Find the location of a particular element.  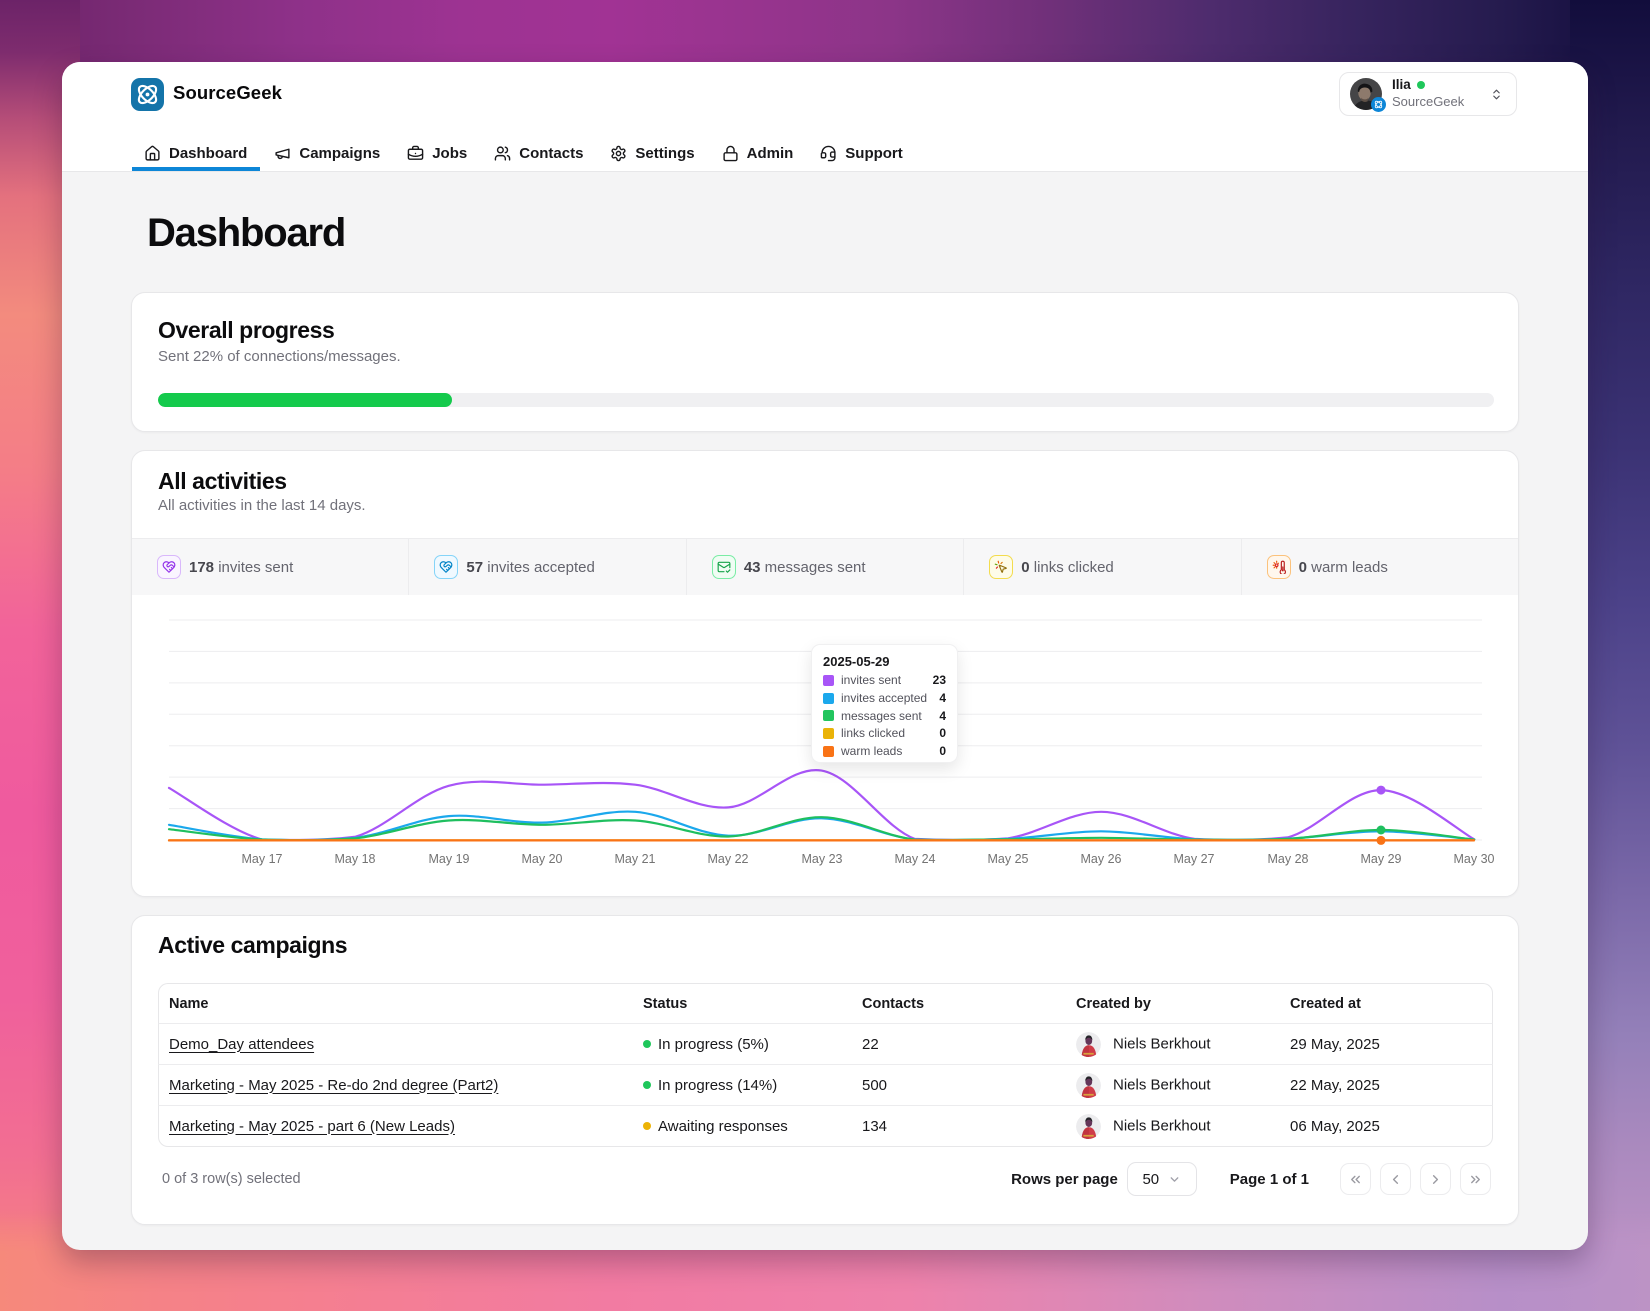

svg-text: May 17 is located at coordinates (262, 859).